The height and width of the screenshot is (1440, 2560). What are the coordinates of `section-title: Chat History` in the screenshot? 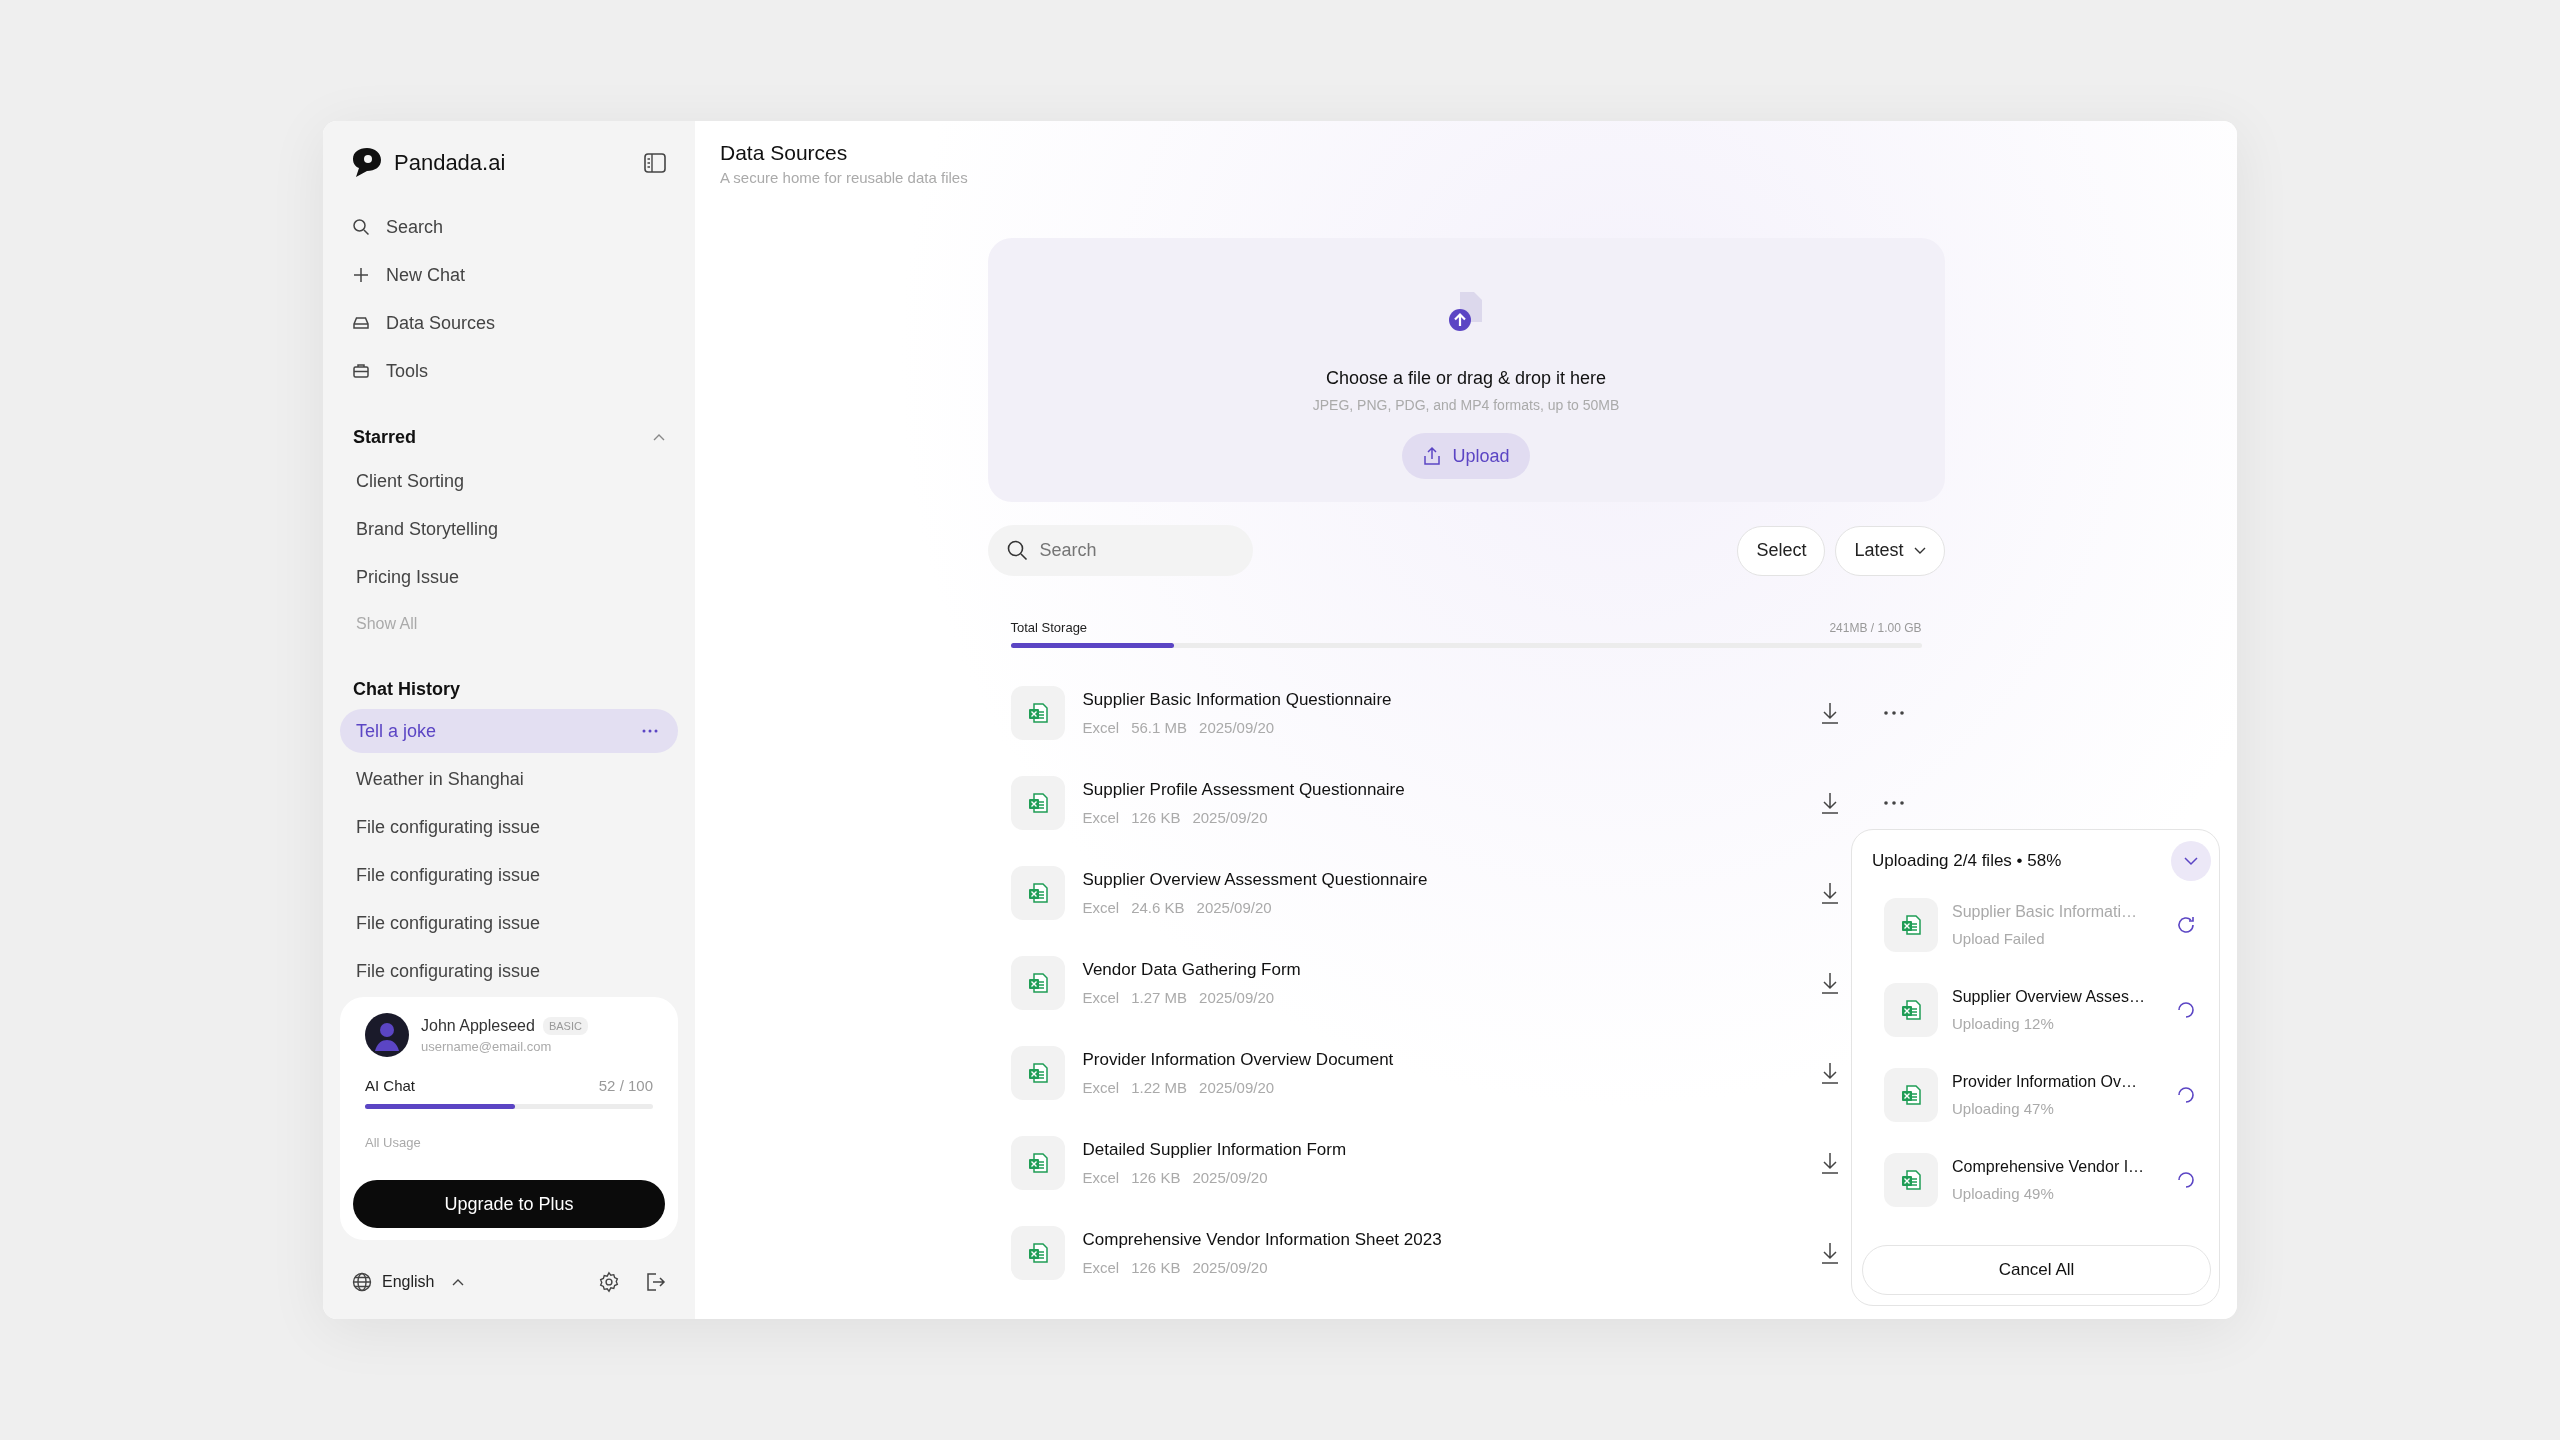 It's located at (406, 689).